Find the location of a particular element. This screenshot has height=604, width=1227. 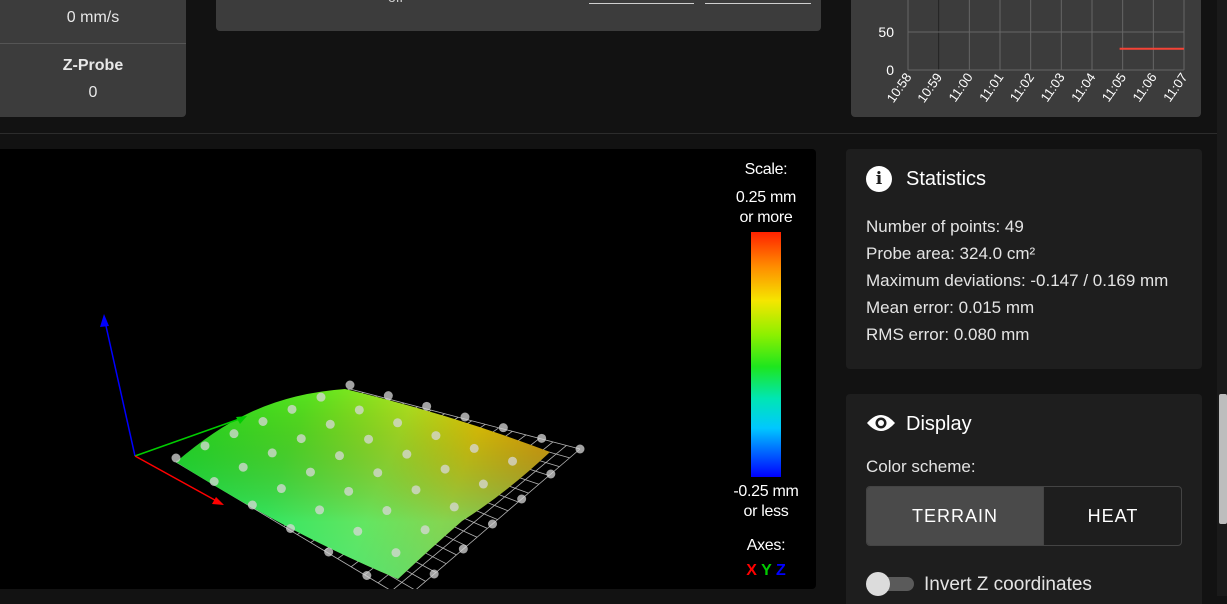

display-title: Display is located at coordinates (939, 424).